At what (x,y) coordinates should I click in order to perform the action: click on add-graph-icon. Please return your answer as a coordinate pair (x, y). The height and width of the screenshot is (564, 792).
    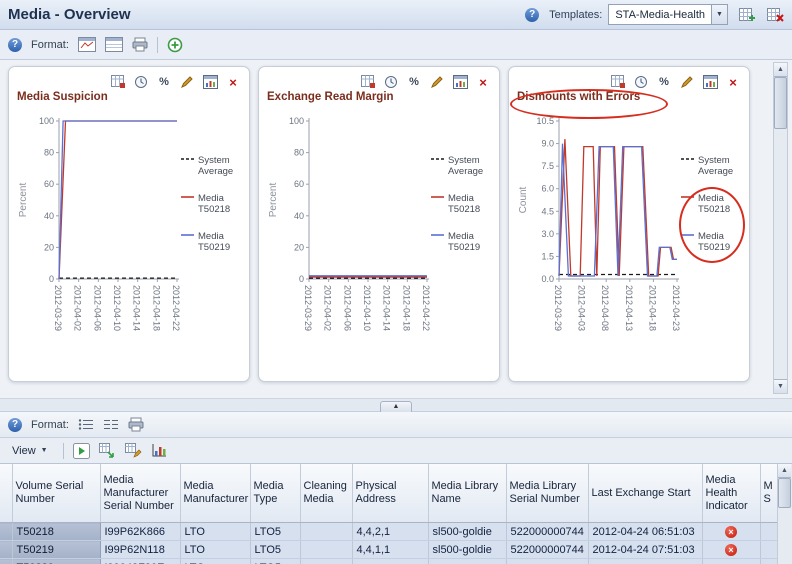
    Looking at the image, I should click on (175, 44).